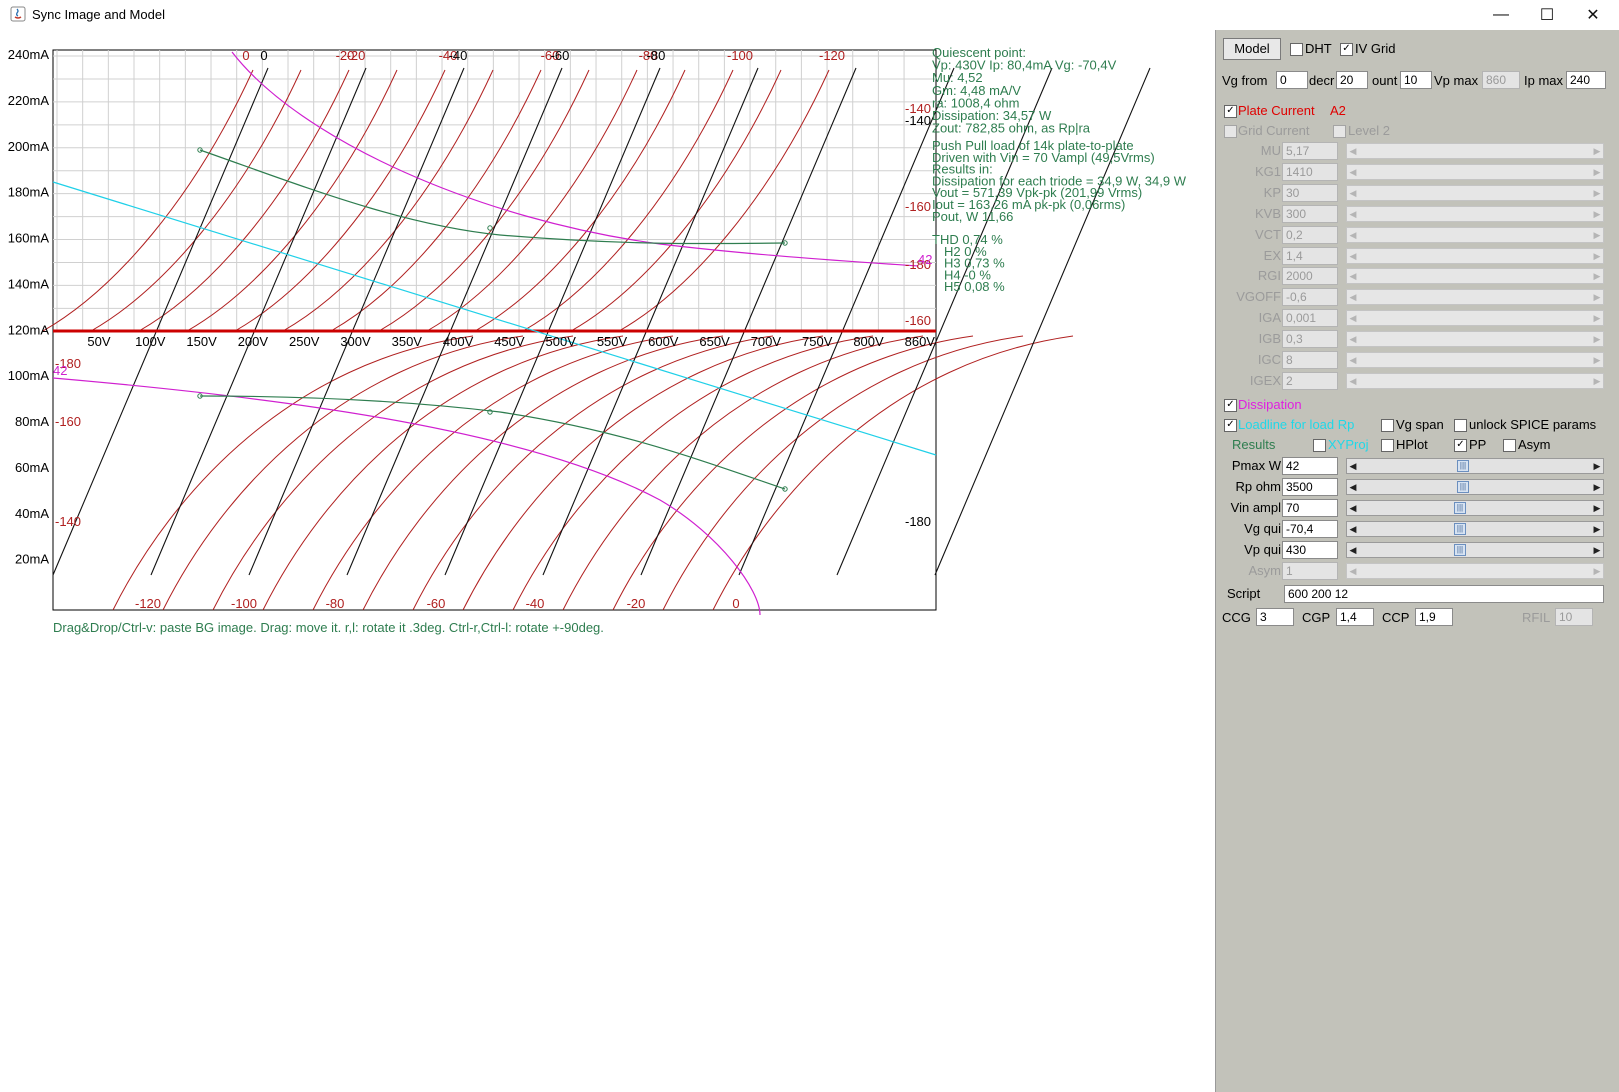  What do you see at coordinates (1252, 49) in the screenshot?
I see `model-button: Model` at bounding box center [1252, 49].